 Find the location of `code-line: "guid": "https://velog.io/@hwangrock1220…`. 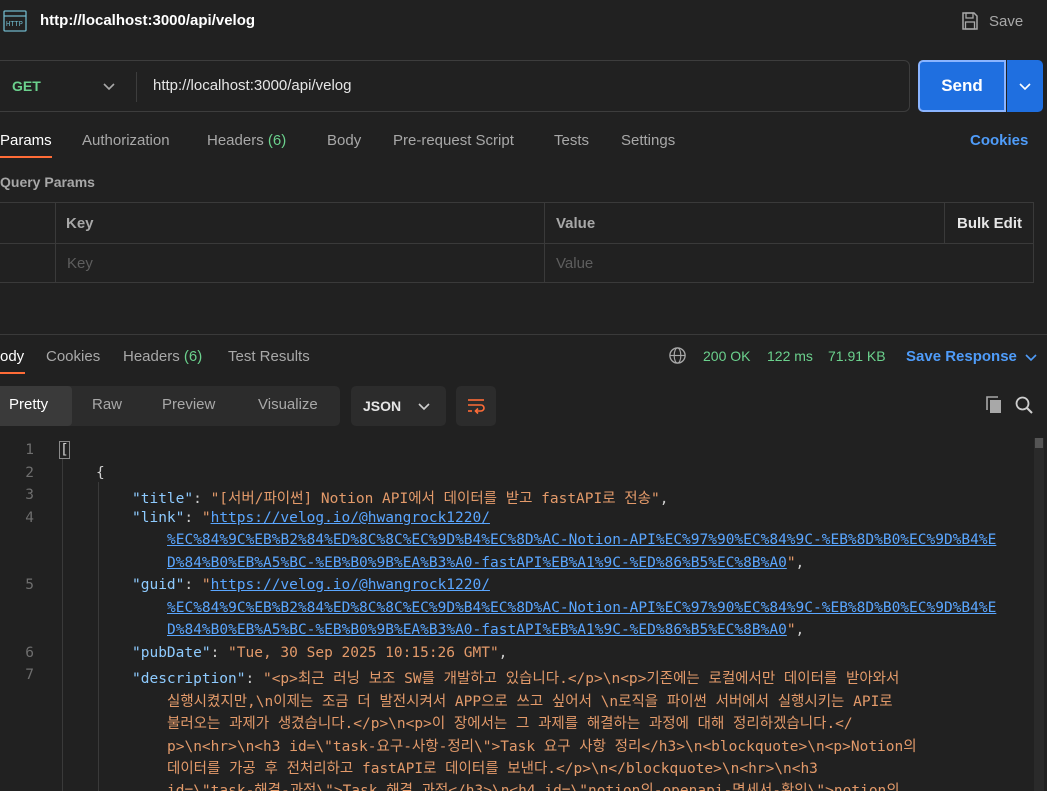

code-line: "guid": "https://velog.io/@hwangrock1220… is located at coordinates (311, 585).